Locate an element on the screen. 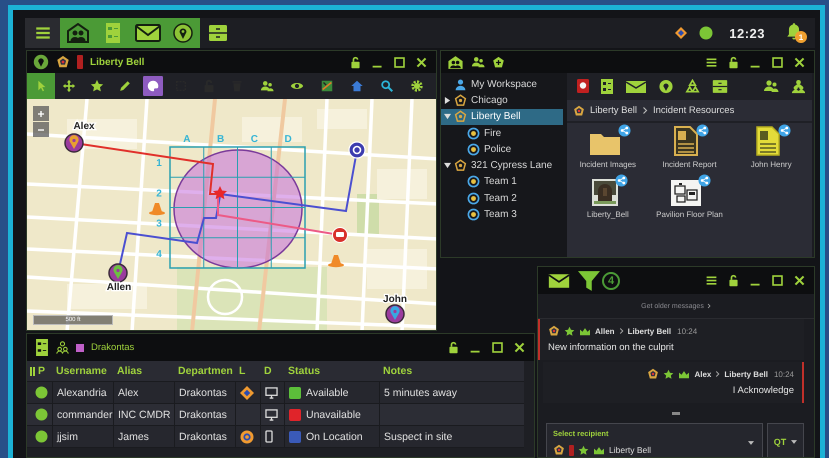  tree-item: Team 1 is located at coordinates (502, 182).